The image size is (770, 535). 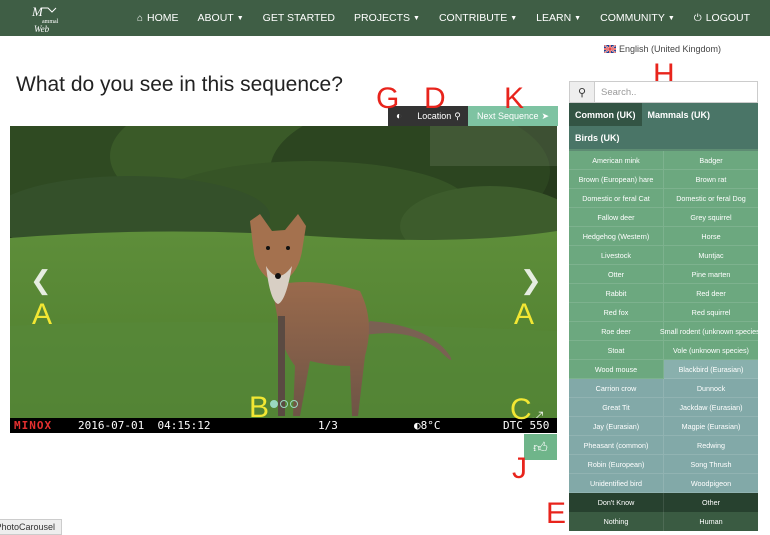 What do you see at coordinates (616, 464) in the screenshot?
I see `species-button: Robin (European)` at bounding box center [616, 464].